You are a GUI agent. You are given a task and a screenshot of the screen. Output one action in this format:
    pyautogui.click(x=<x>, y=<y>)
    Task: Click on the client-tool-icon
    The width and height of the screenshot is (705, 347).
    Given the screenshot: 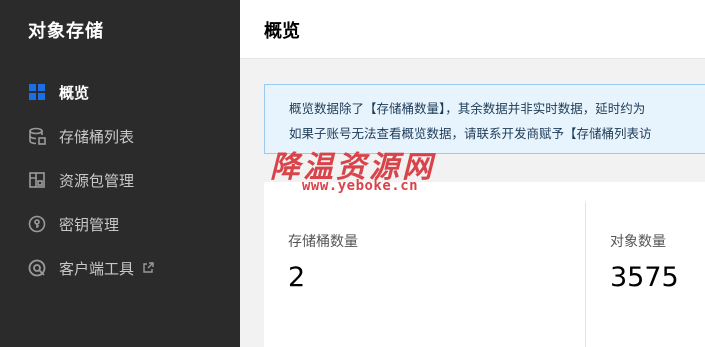 What is the action you would take?
    pyautogui.click(x=37, y=268)
    